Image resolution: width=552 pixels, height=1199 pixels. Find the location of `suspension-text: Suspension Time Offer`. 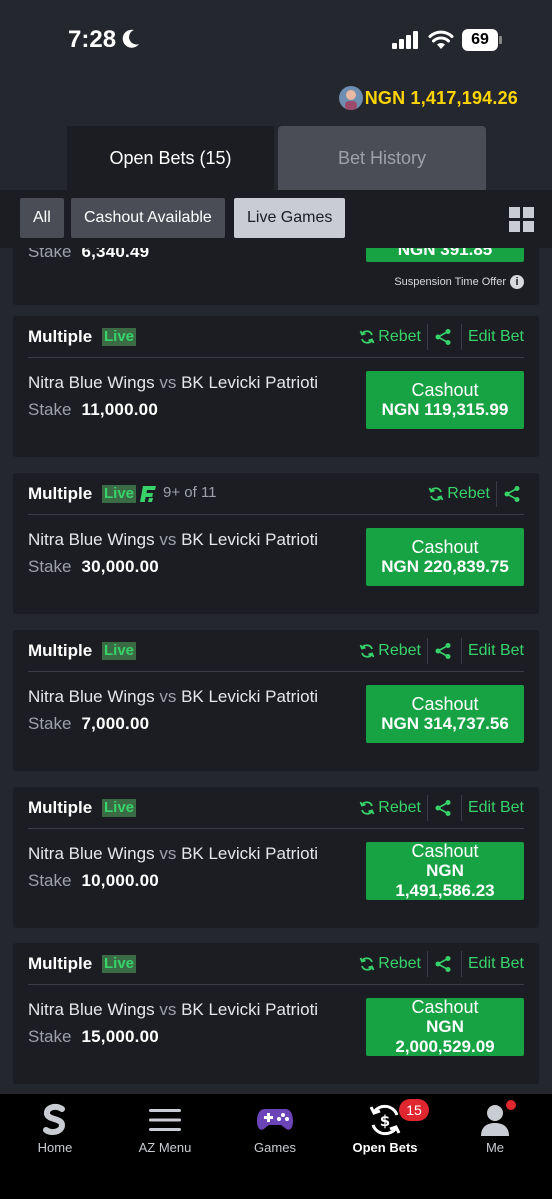

suspension-text: Suspension Time Offer is located at coordinates (450, 282).